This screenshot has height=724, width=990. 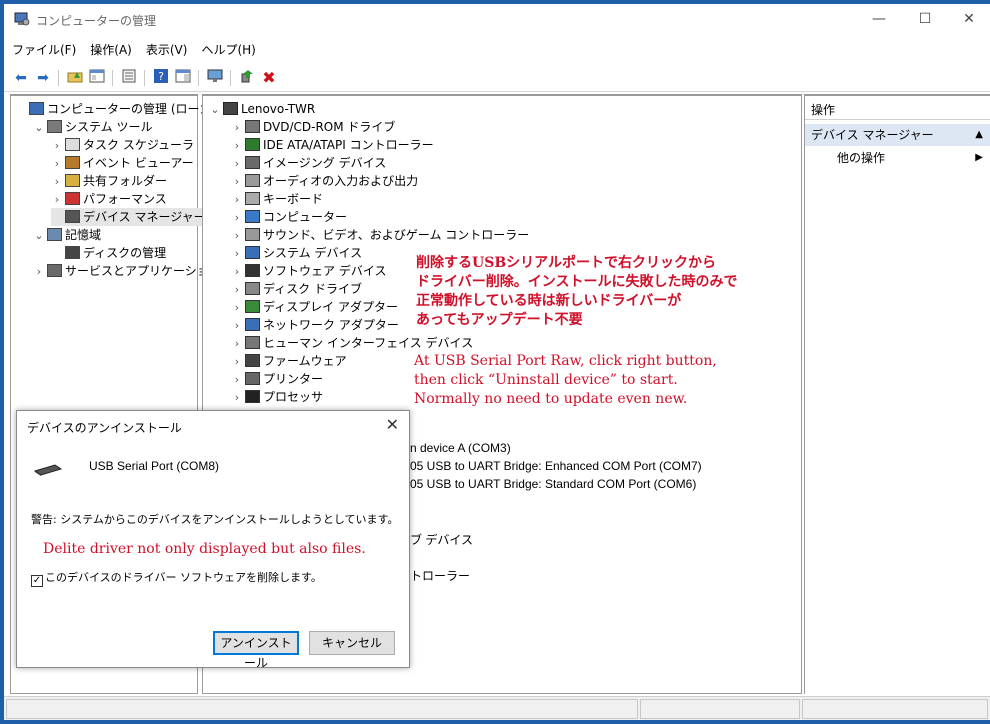 What do you see at coordinates (313, 127) in the screenshot?
I see `device-category: › DVD/CD-ROM ドライブ` at bounding box center [313, 127].